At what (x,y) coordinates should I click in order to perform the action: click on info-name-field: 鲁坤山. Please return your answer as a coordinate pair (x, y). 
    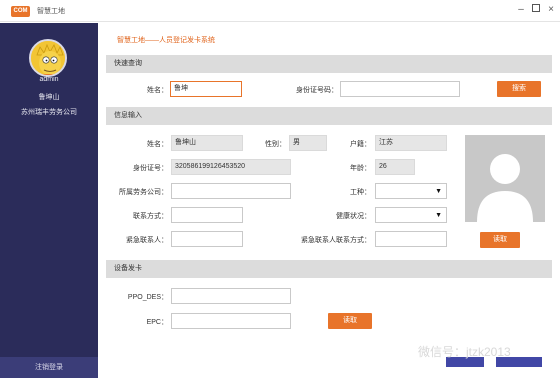
    Looking at the image, I should click on (207, 143).